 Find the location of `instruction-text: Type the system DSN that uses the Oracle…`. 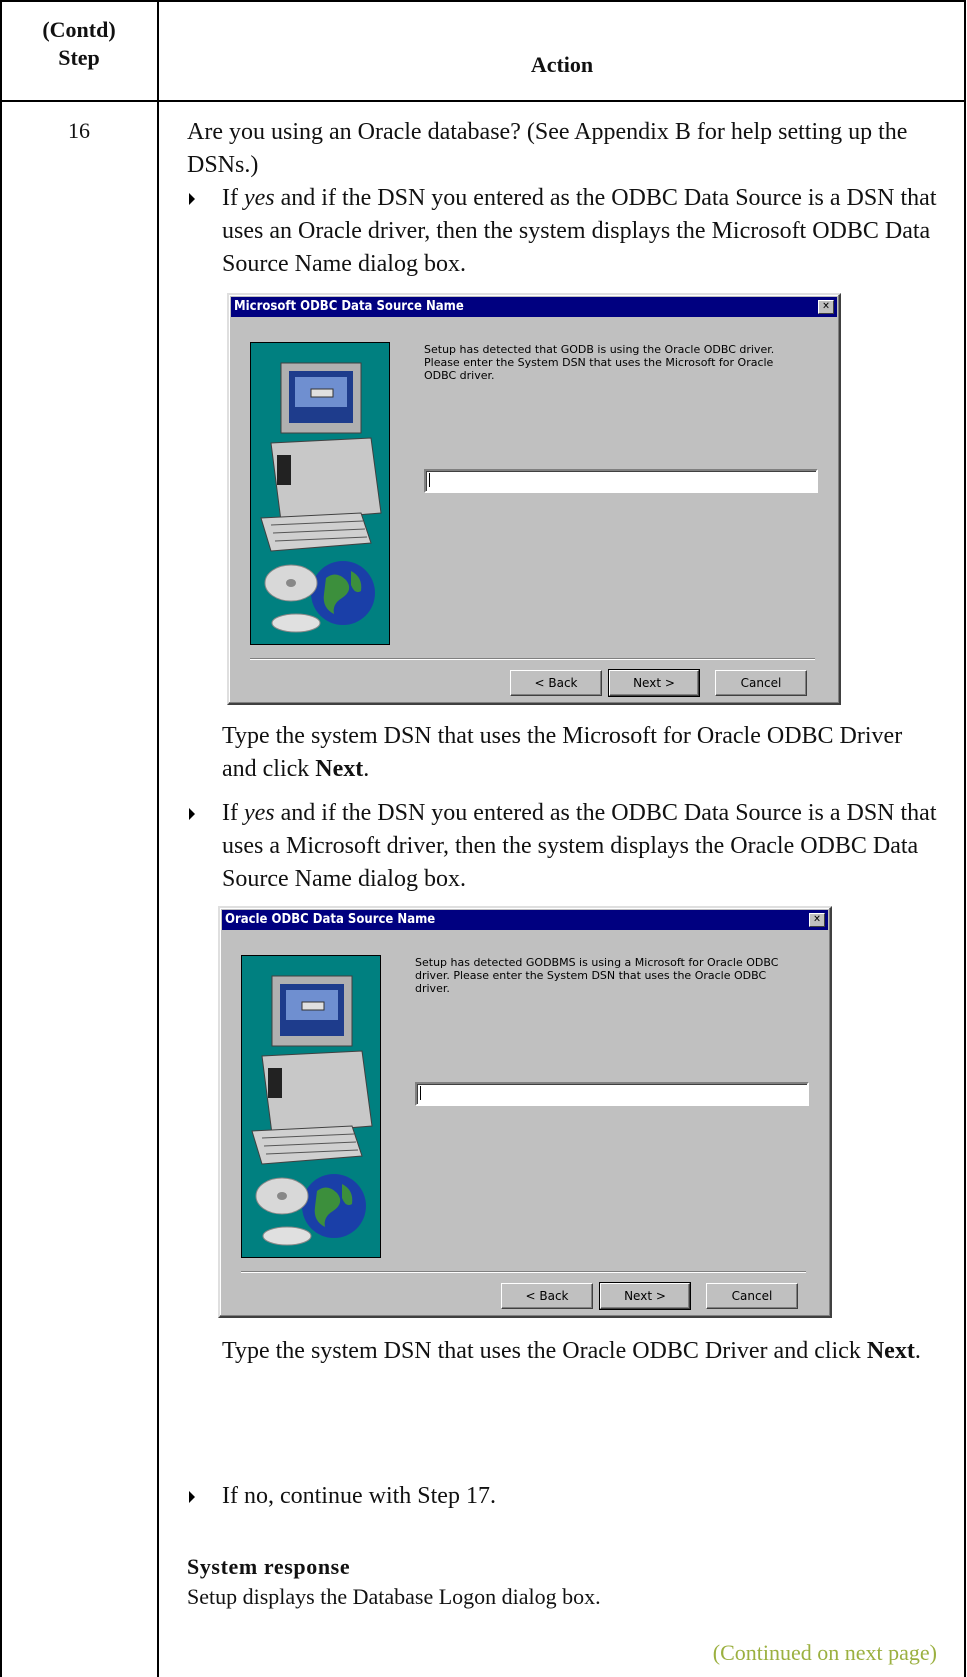

instruction-text: Type the system DSN that uses the Oracle… is located at coordinates (544, 1351).